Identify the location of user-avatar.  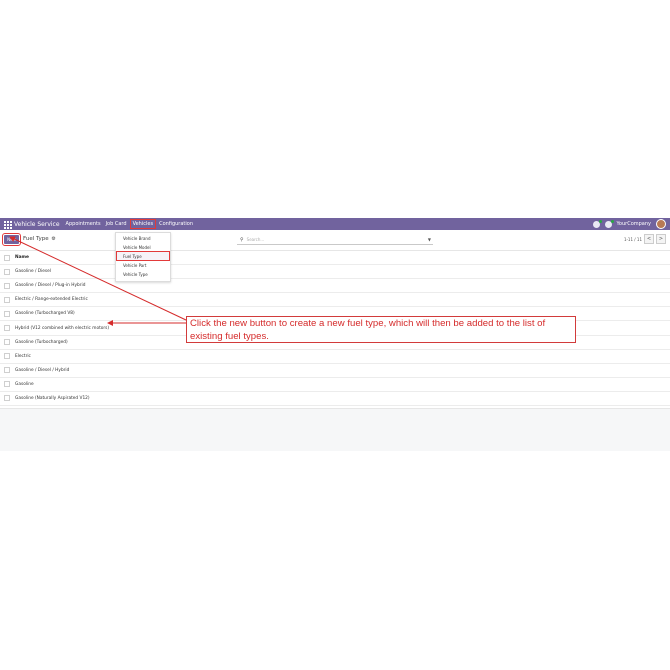
(661, 224).